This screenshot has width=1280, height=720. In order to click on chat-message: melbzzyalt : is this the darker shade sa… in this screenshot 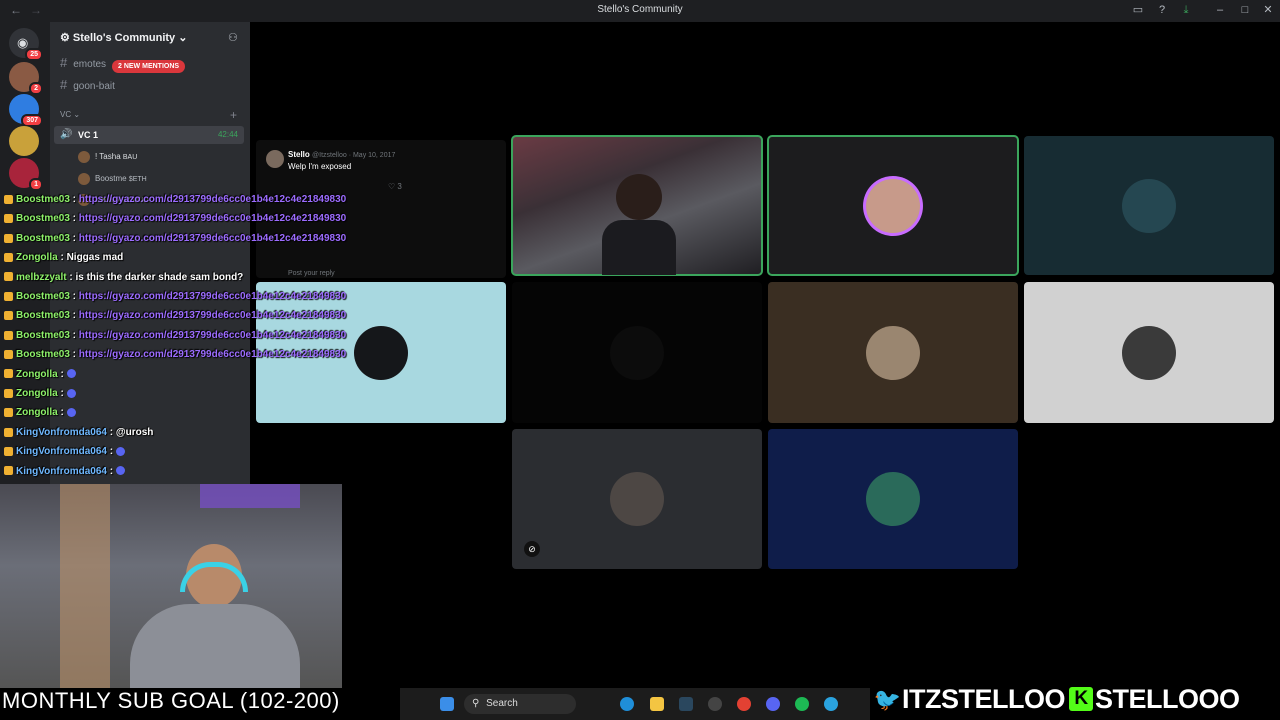, I will do `click(123, 277)`.